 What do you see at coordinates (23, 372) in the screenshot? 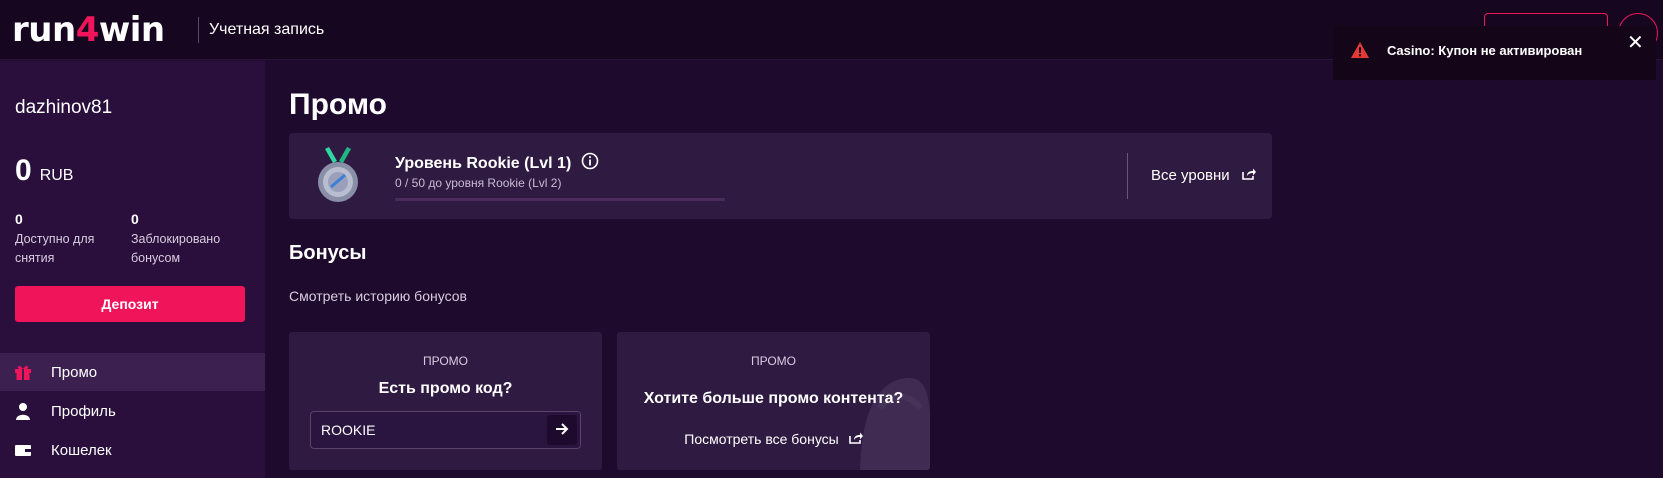
I see `gift-icon` at bounding box center [23, 372].